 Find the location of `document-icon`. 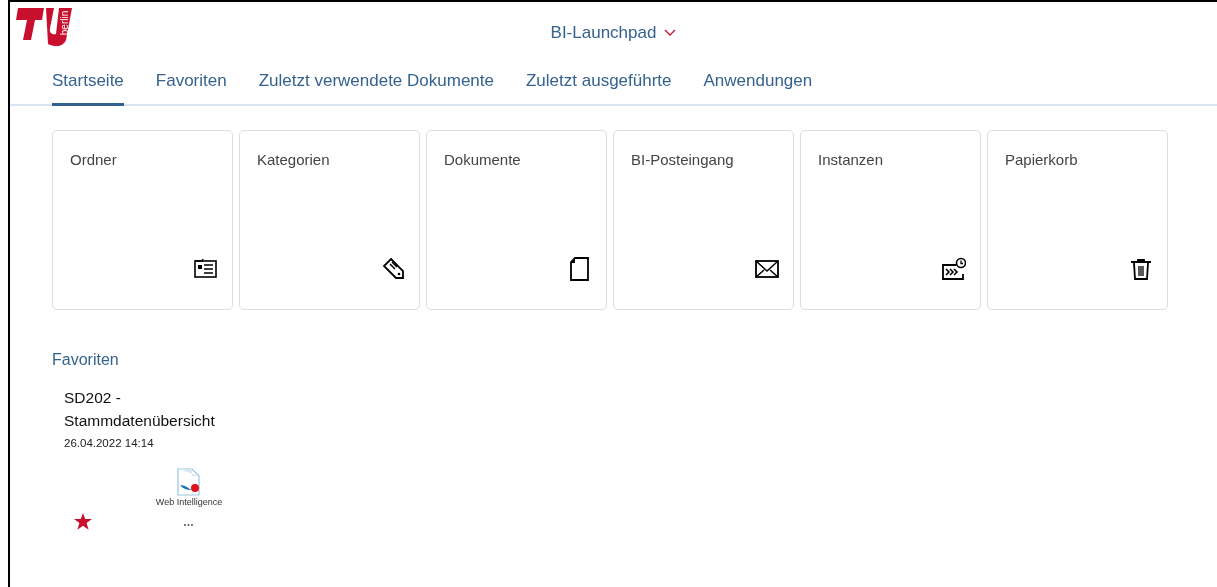

document-icon is located at coordinates (580, 269).